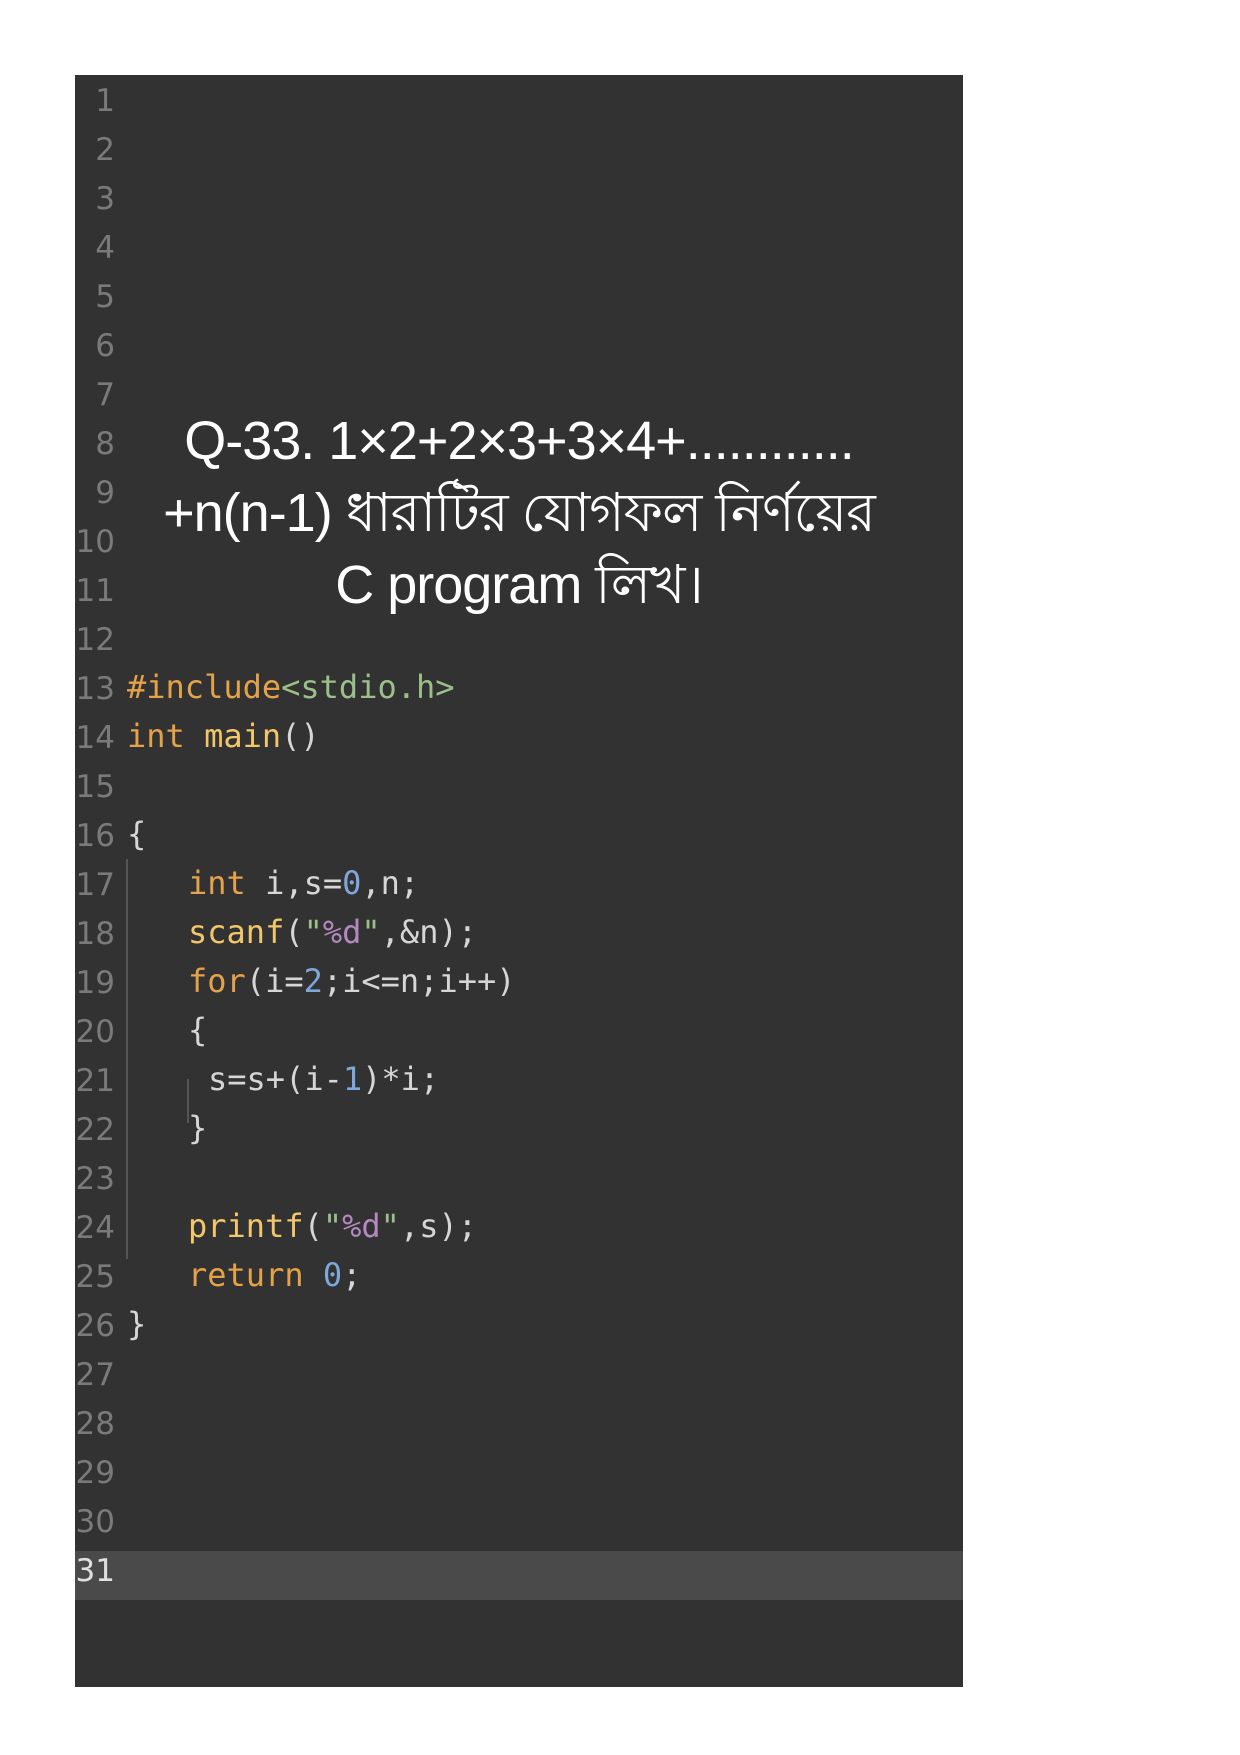  I want to click on function-name: scanf, so click(236, 932).